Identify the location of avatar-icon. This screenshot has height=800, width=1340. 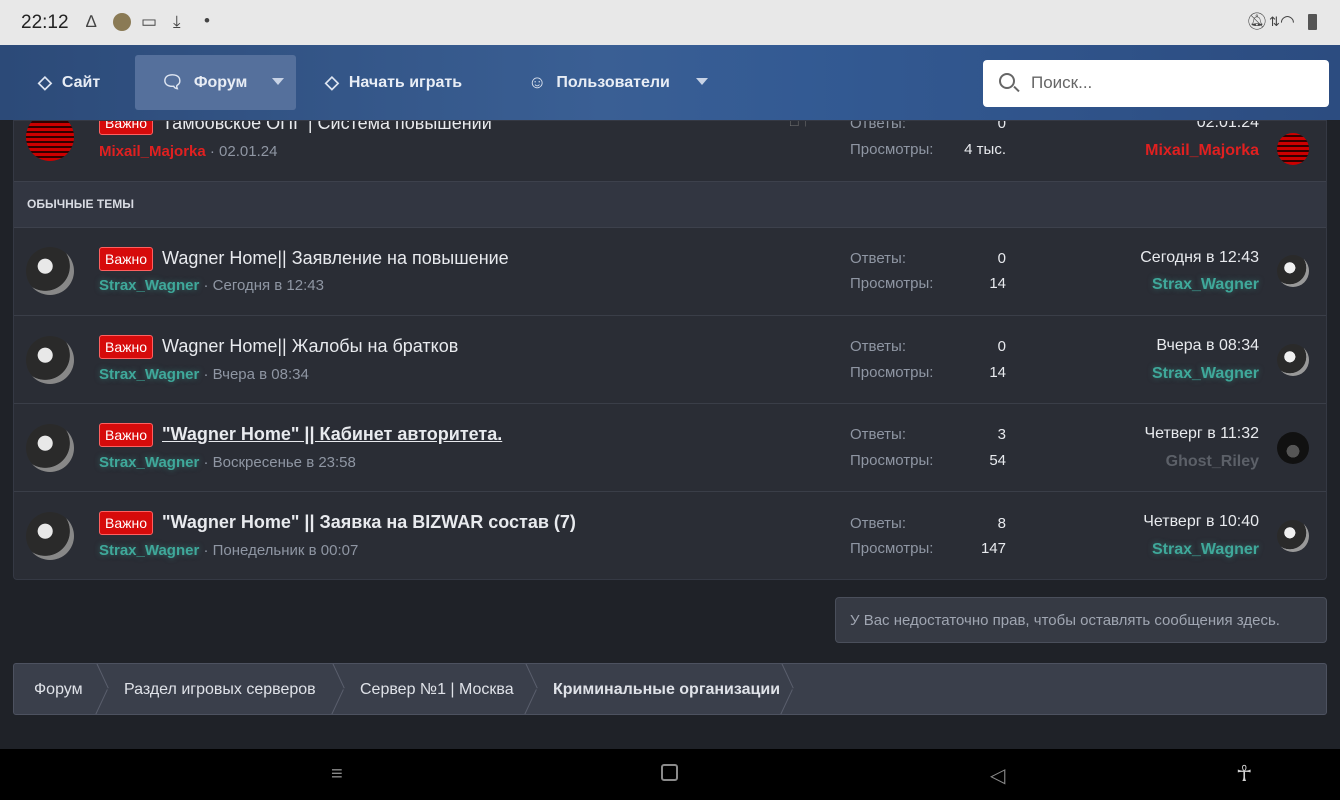
(122, 22).